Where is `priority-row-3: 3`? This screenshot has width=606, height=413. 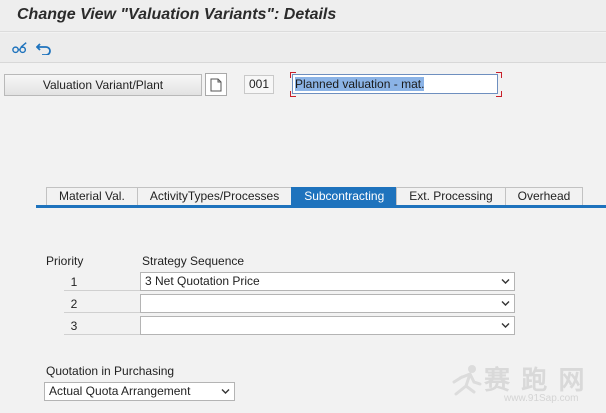 priority-row-3: 3 is located at coordinates (102, 325).